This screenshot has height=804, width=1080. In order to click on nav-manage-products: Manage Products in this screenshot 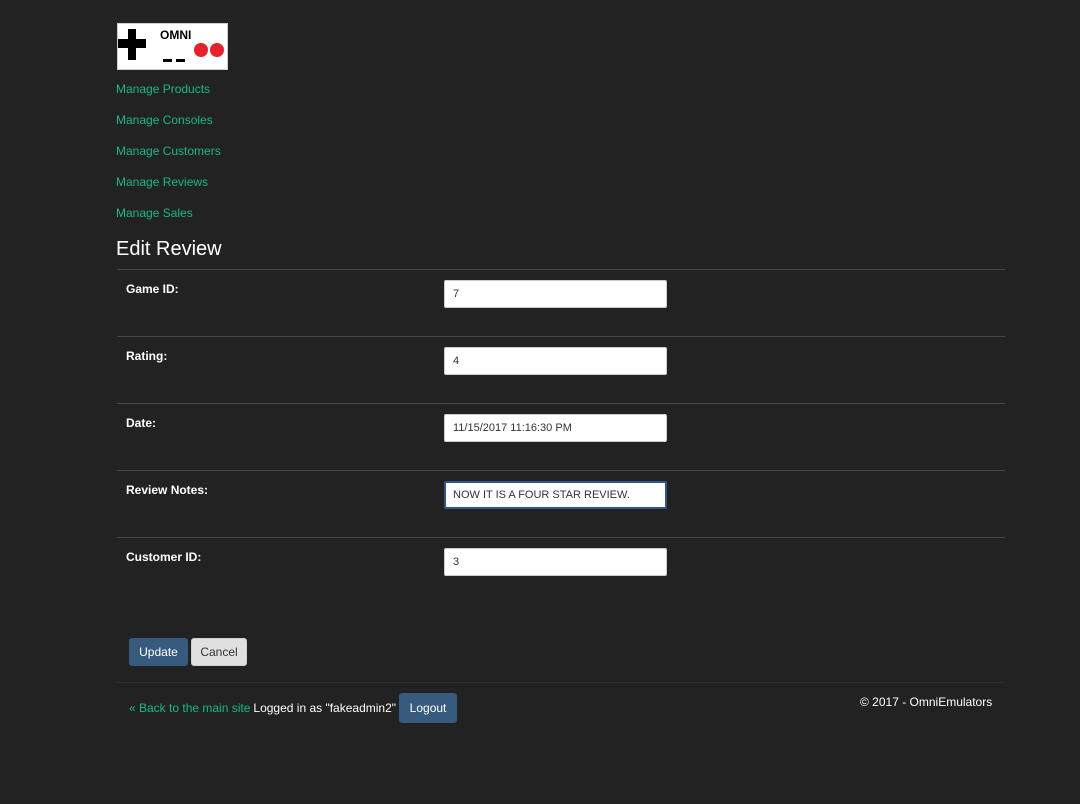, I will do `click(246, 89)`.